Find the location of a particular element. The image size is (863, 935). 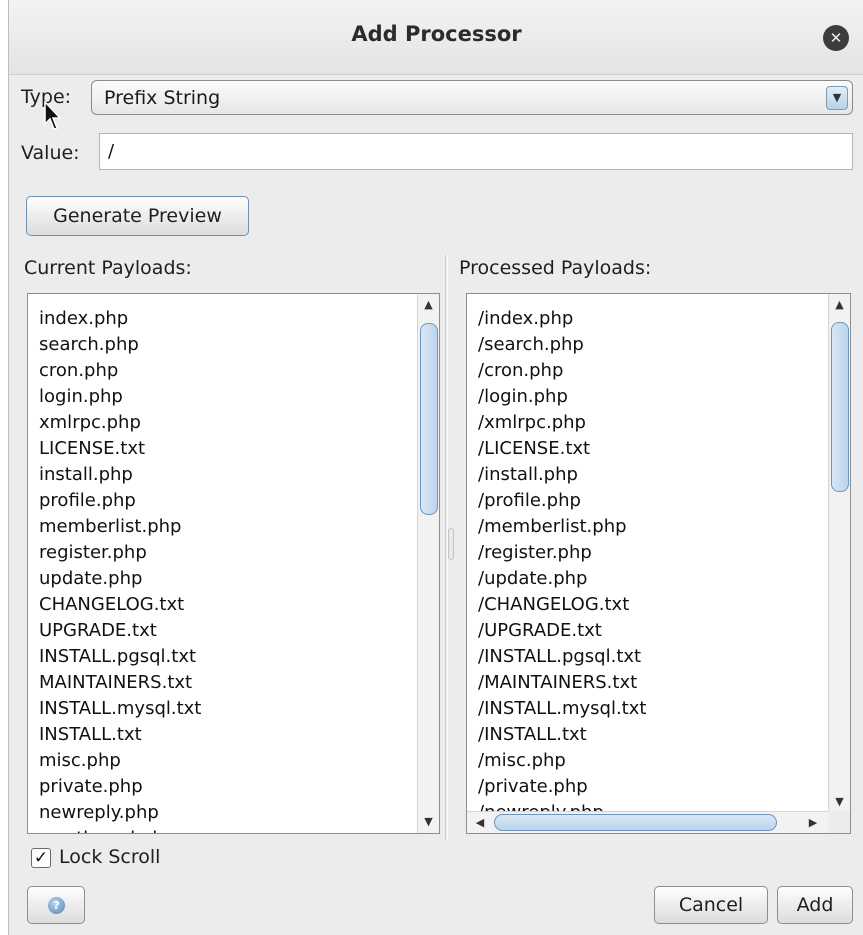

lock-scroll-label: Lock Scroll is located at coordinates (110, 857).